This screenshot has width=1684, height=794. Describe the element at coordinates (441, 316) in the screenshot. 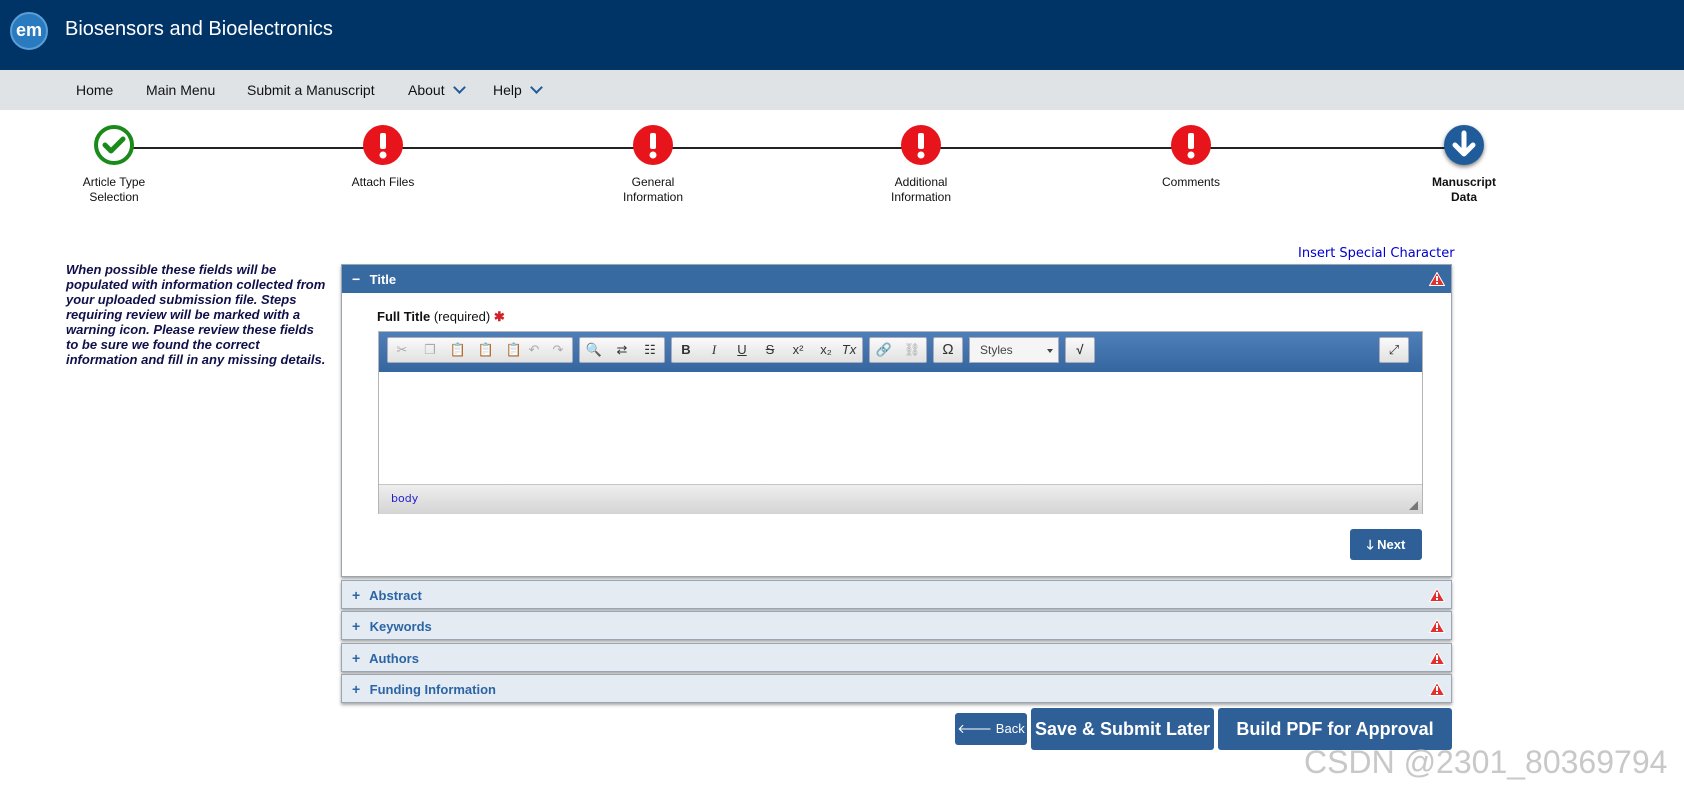

I see `full-title-label: Full Title (required) ✱` at that location.